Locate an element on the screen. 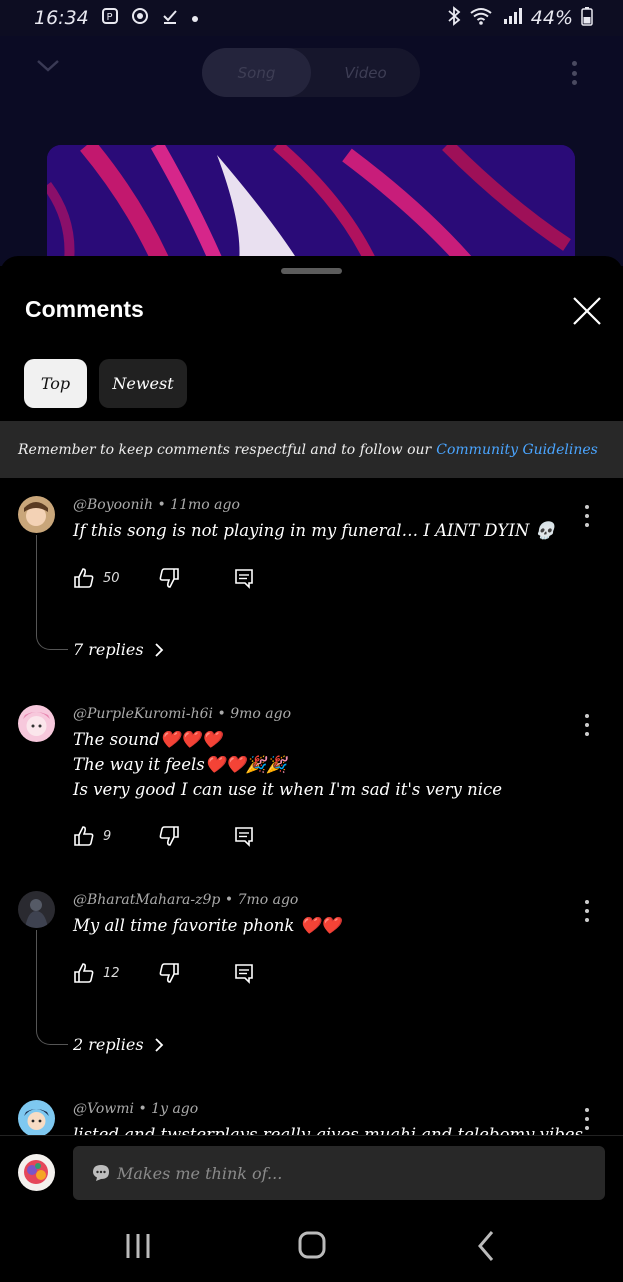  comment-age: 1y ago is located at coordinates (175, 1109).